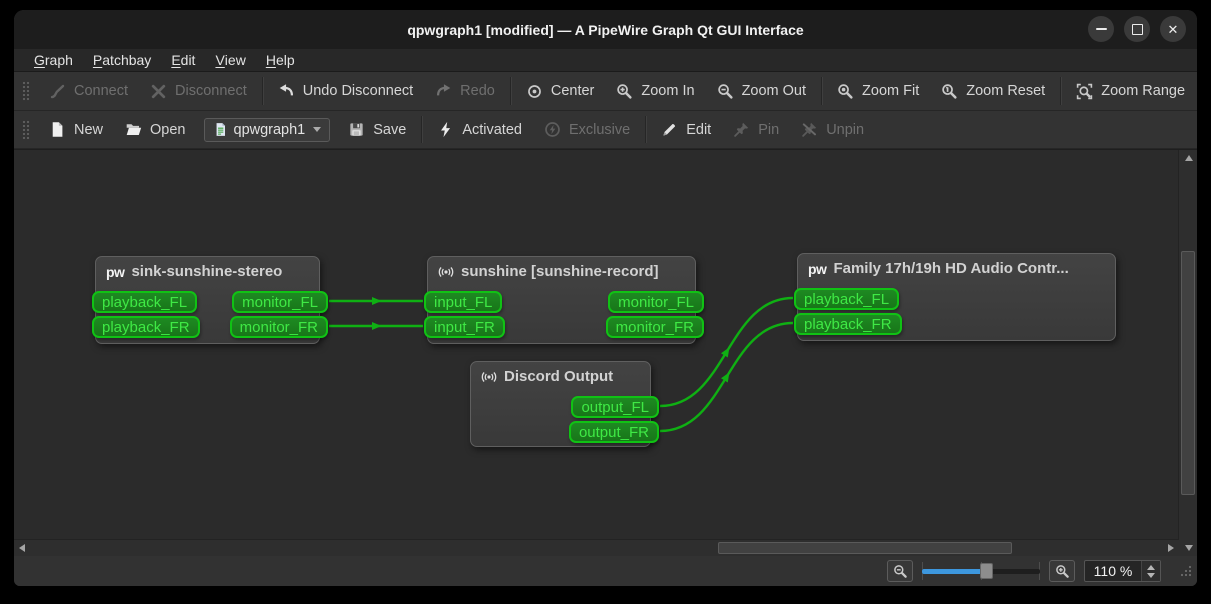  I want to click on zoom-reset-icon, so click(949, 91).